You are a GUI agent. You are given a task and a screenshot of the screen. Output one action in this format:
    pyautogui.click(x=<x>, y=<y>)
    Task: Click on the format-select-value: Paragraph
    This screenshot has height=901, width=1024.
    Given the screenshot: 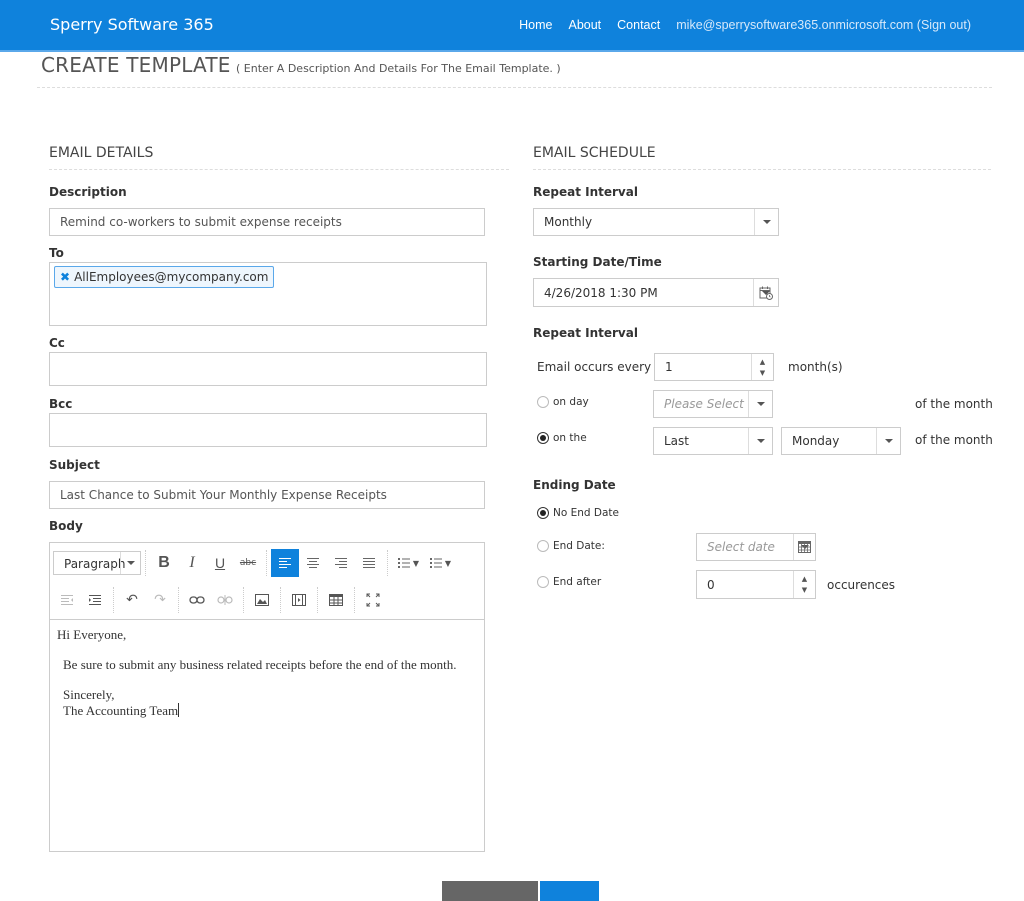 What is the action you would take?
    pyautogui.click(x=95, y=564)
    